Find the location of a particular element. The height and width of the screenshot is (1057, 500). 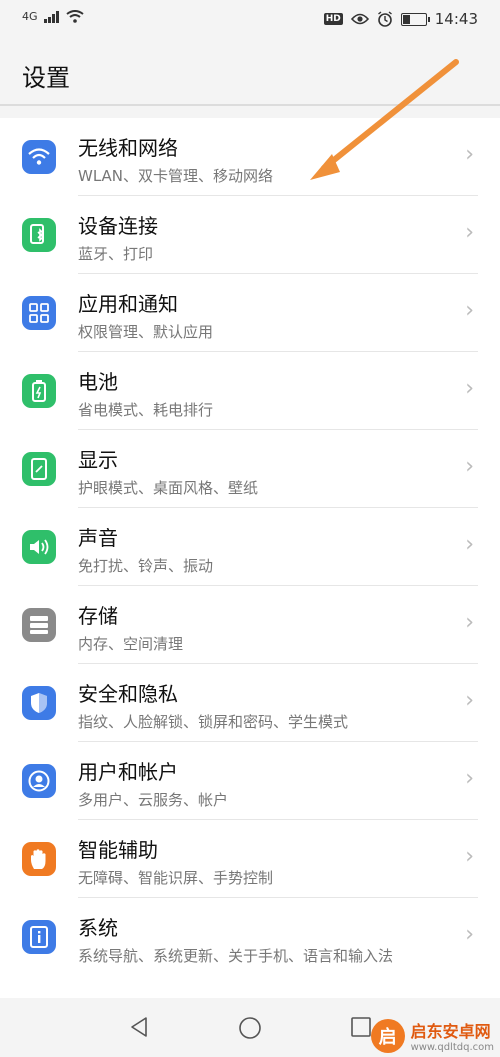

battery-icon is located at coordinates (39, 391).